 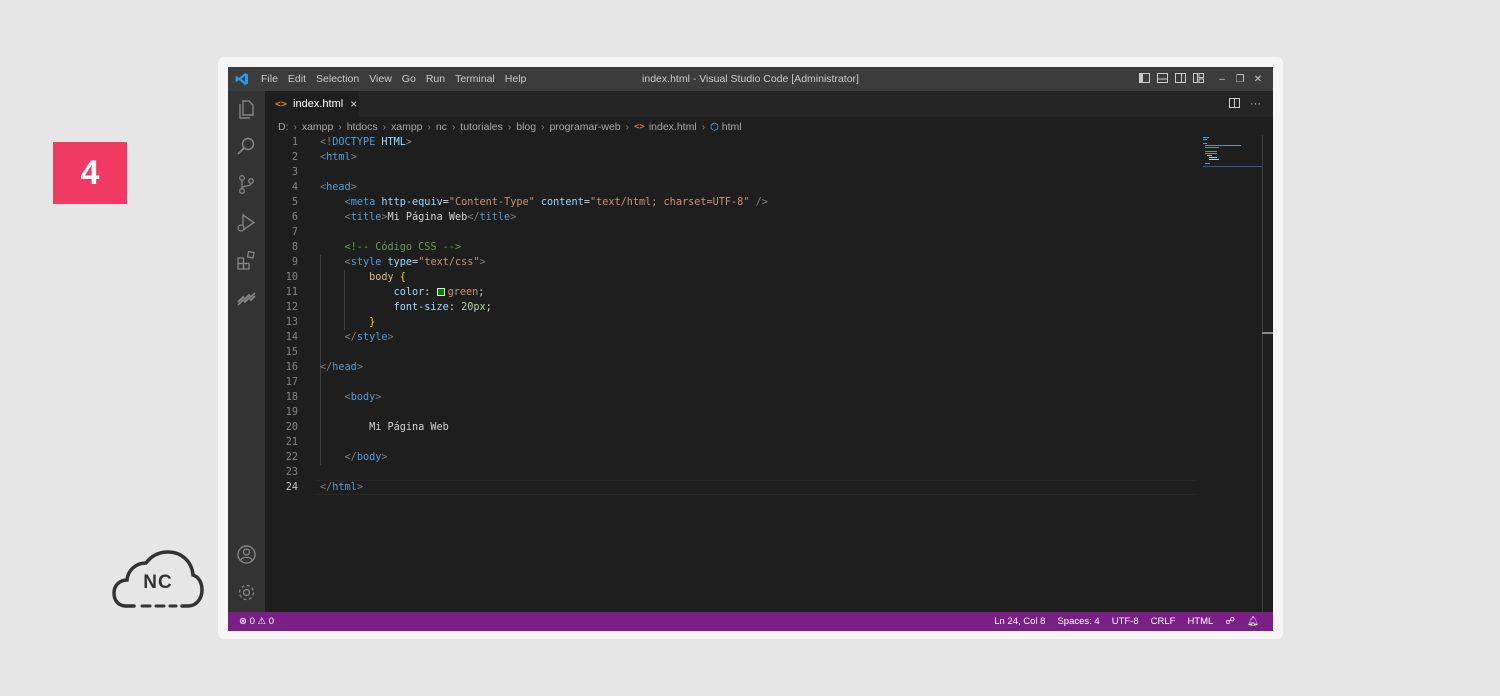 What do you see at coordinates (297, 79) in the screenshot?
I see `menu-edit: Edit` at bounding box center [297, 79].